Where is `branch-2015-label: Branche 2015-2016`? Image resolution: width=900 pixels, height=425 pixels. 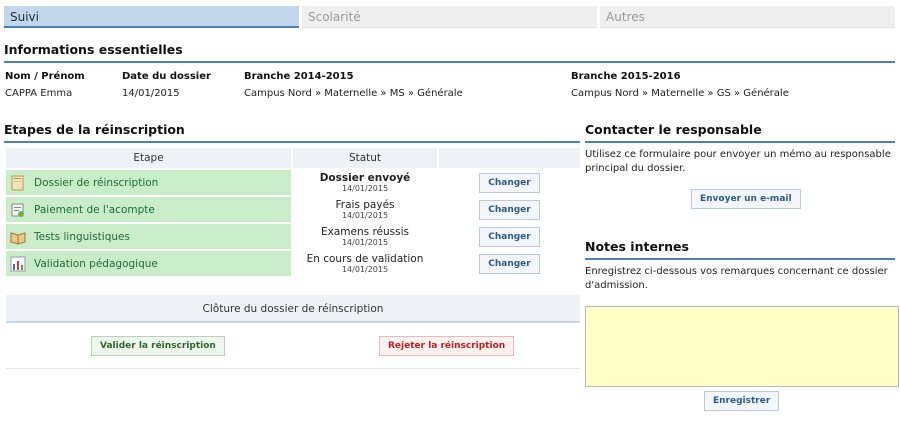 branch-2015-label: Branche 2015-2016 is located at coordinates (626, 76).